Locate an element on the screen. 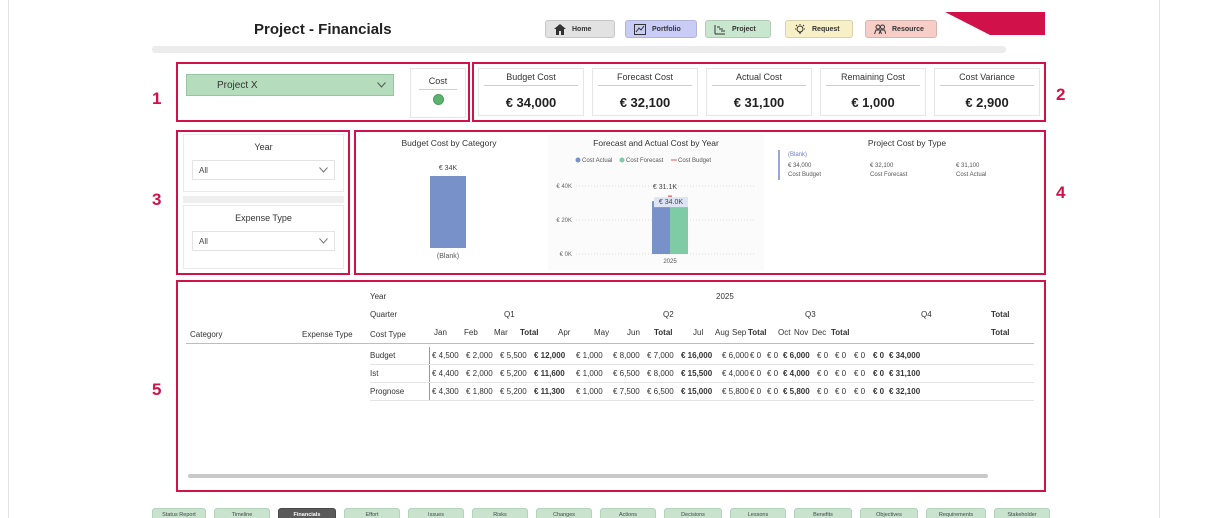 The width and height of the screenshot is (1211, 518). series-marker is located at coordinates (779, 165).